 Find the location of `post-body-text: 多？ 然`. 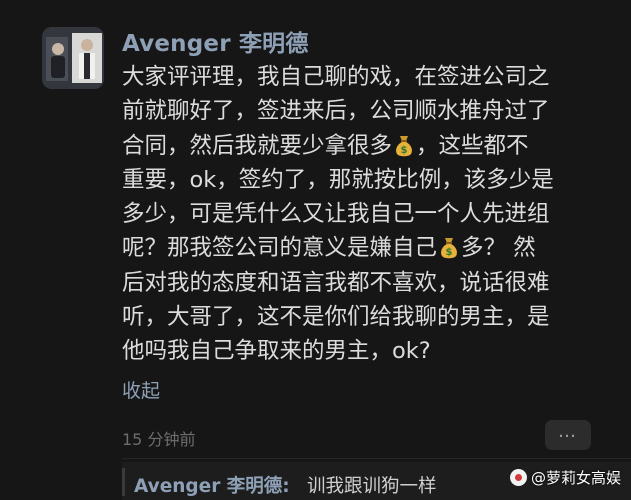

post-body-text: 多？ 然 is located at coordinates (498, 248).